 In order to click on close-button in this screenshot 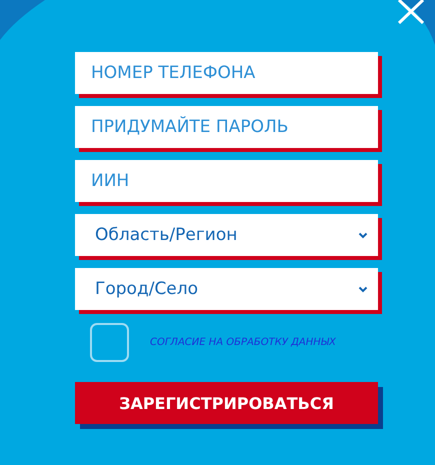, I will do `click(411, 12)`.